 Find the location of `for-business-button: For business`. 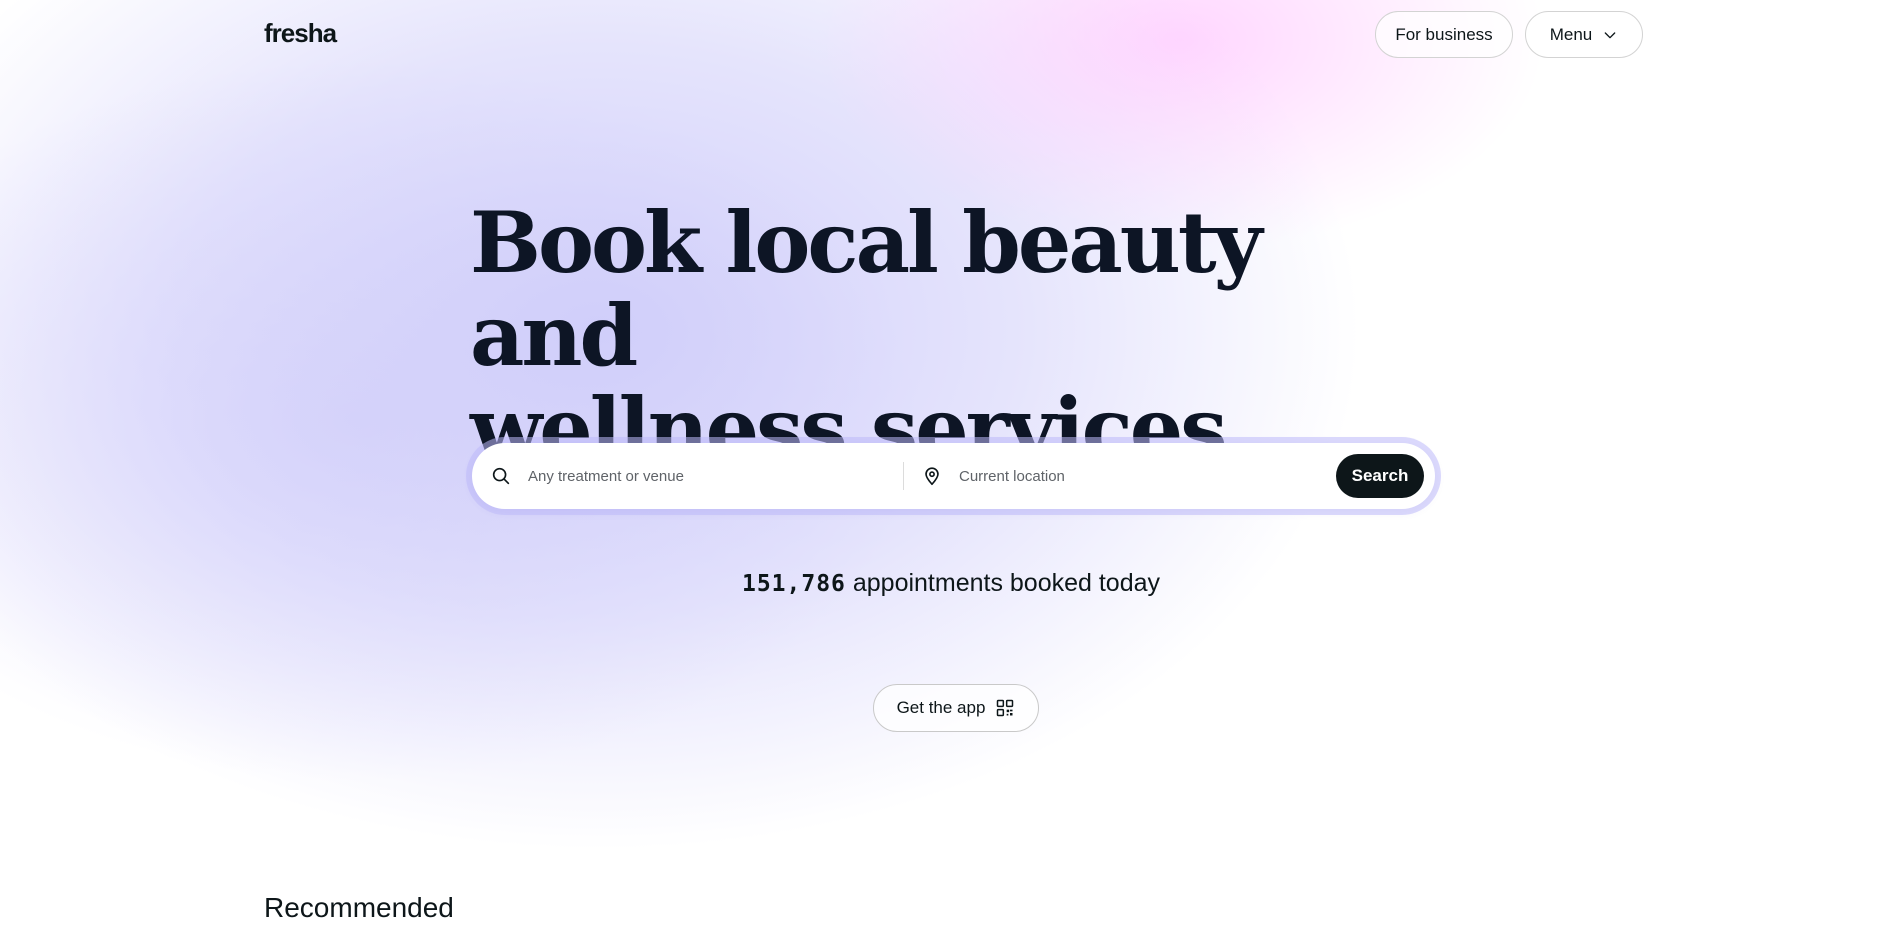

for-business-button: For business is located at coordinates (1444, 34).